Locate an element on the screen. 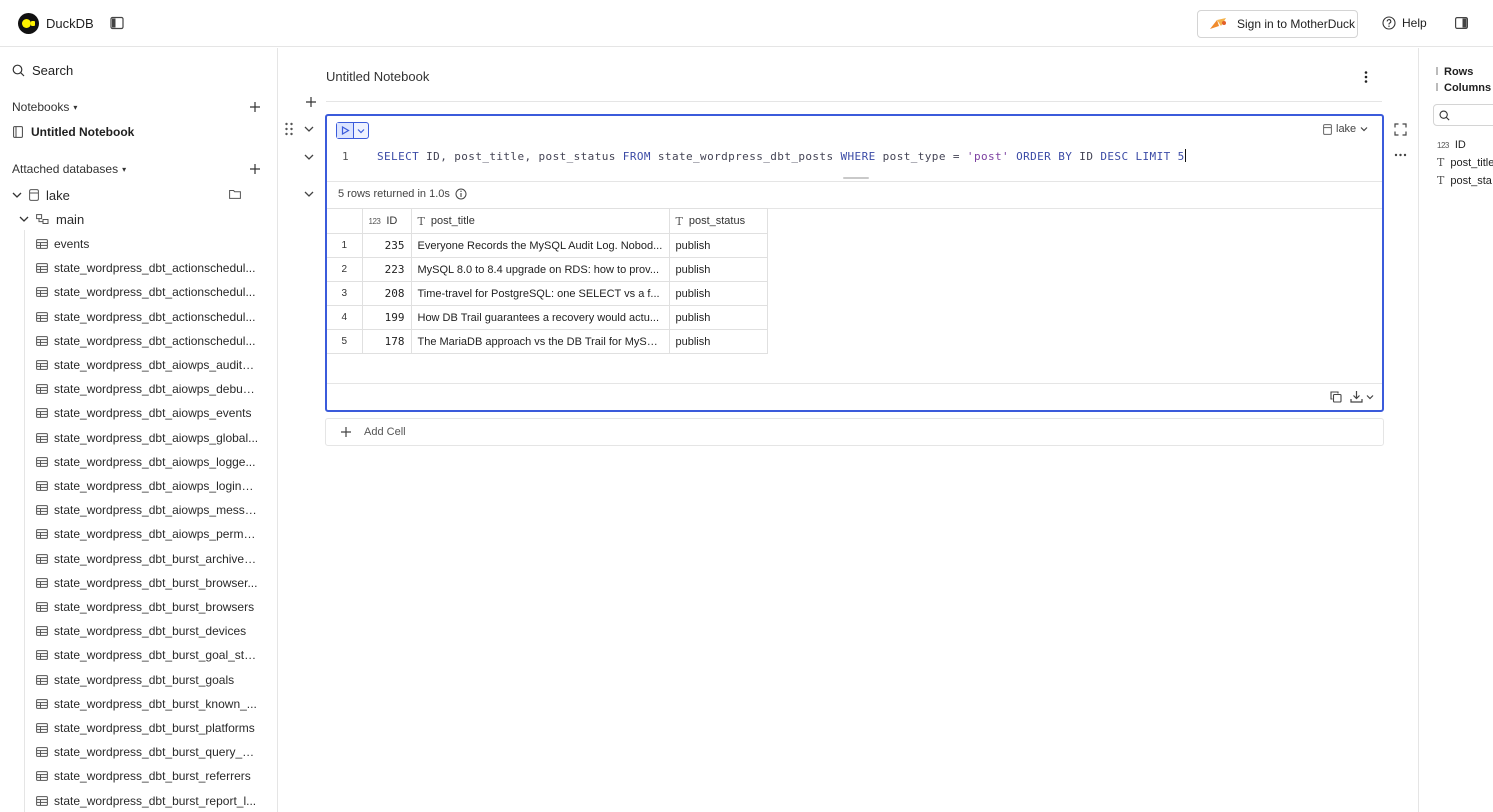 The height and width of the screenshot is (812, 1493). database-lake: lake is located at coordinates (41, 195).